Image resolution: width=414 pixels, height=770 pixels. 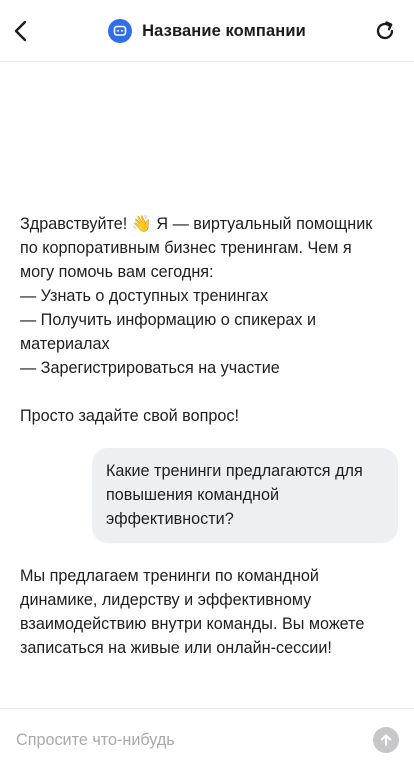 What do you see at coordinates (186, 248) in the screenshot?
I see `message-line: по корпоративным бизнес тренингам. Чем я` at bounding box center [186, 248].